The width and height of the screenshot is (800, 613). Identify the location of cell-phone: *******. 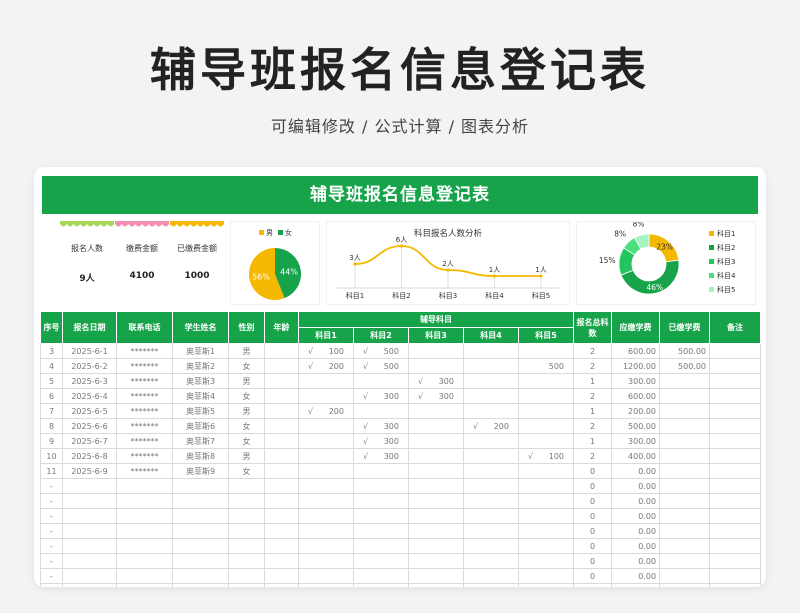
(144, 366).